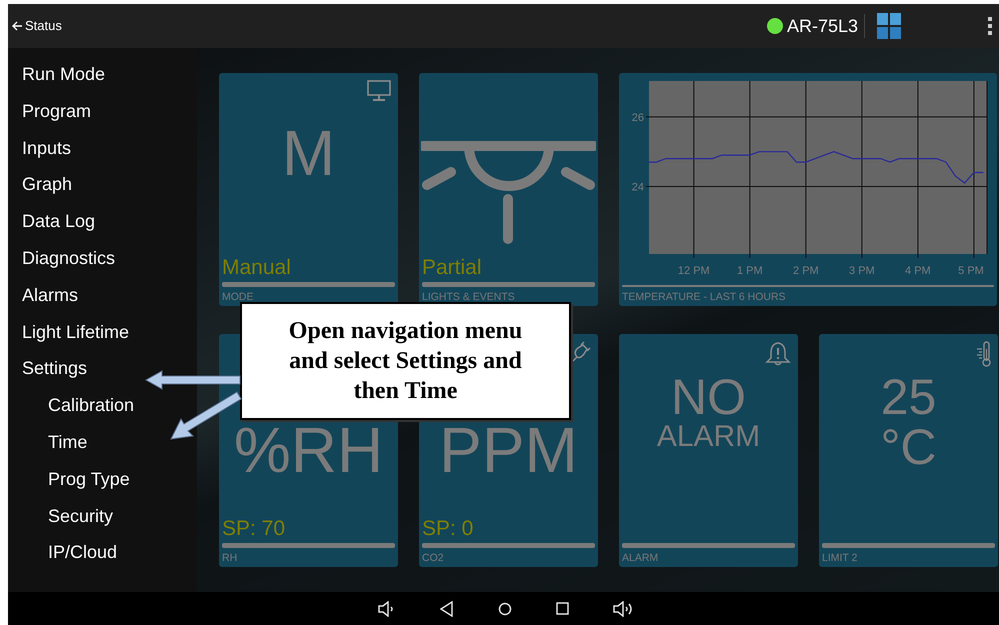 The height and width of the screenshot is (625, 999). Describe the element at coordinates (448, 529) in the screenshot. I see `tile-value: SP: 0` at that location.